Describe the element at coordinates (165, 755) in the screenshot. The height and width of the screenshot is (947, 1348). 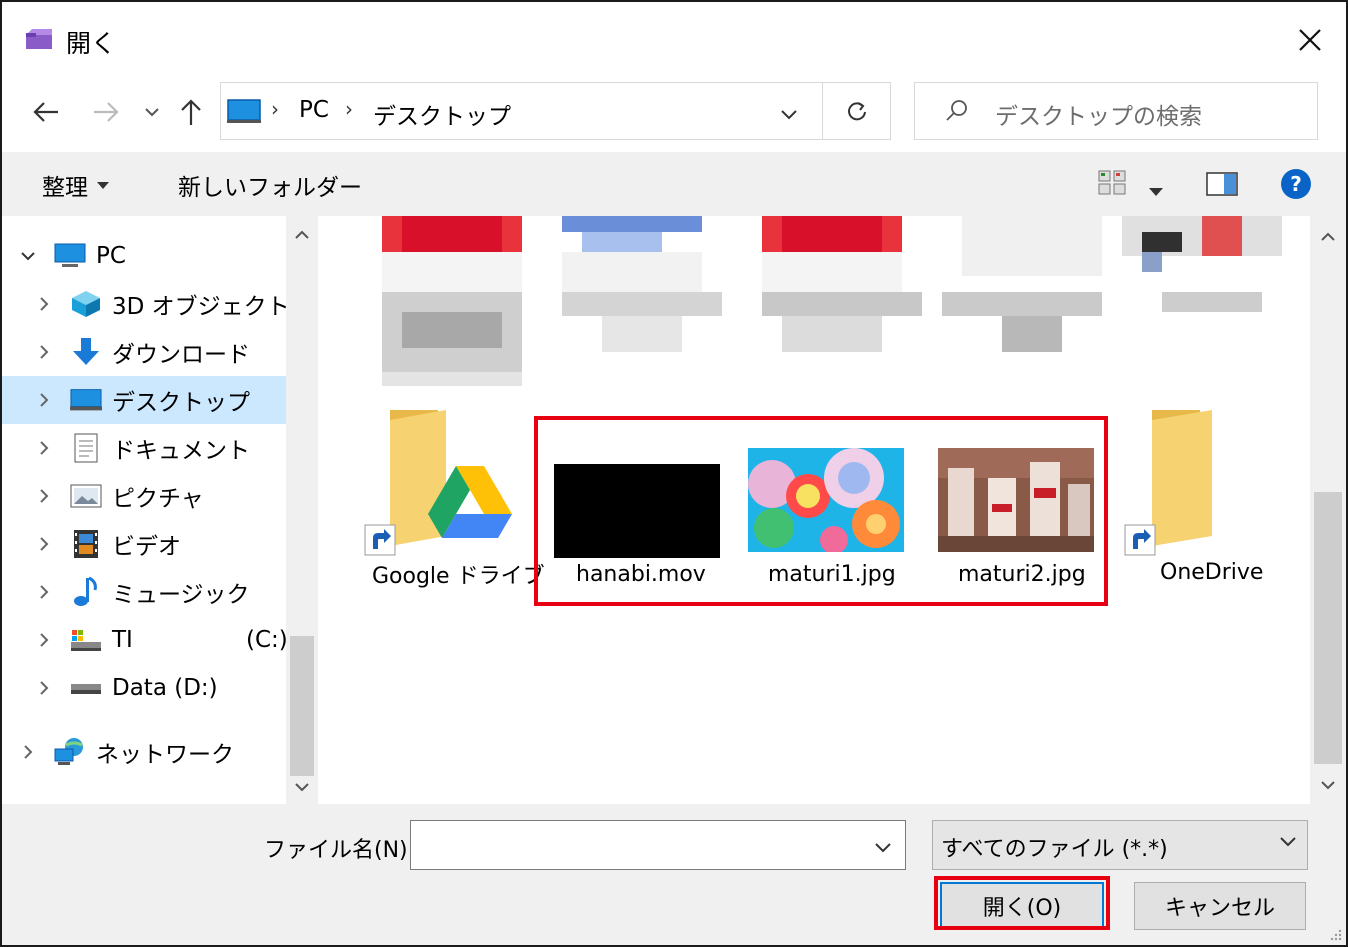
I see `nav-label: ネットワーク` at that location.